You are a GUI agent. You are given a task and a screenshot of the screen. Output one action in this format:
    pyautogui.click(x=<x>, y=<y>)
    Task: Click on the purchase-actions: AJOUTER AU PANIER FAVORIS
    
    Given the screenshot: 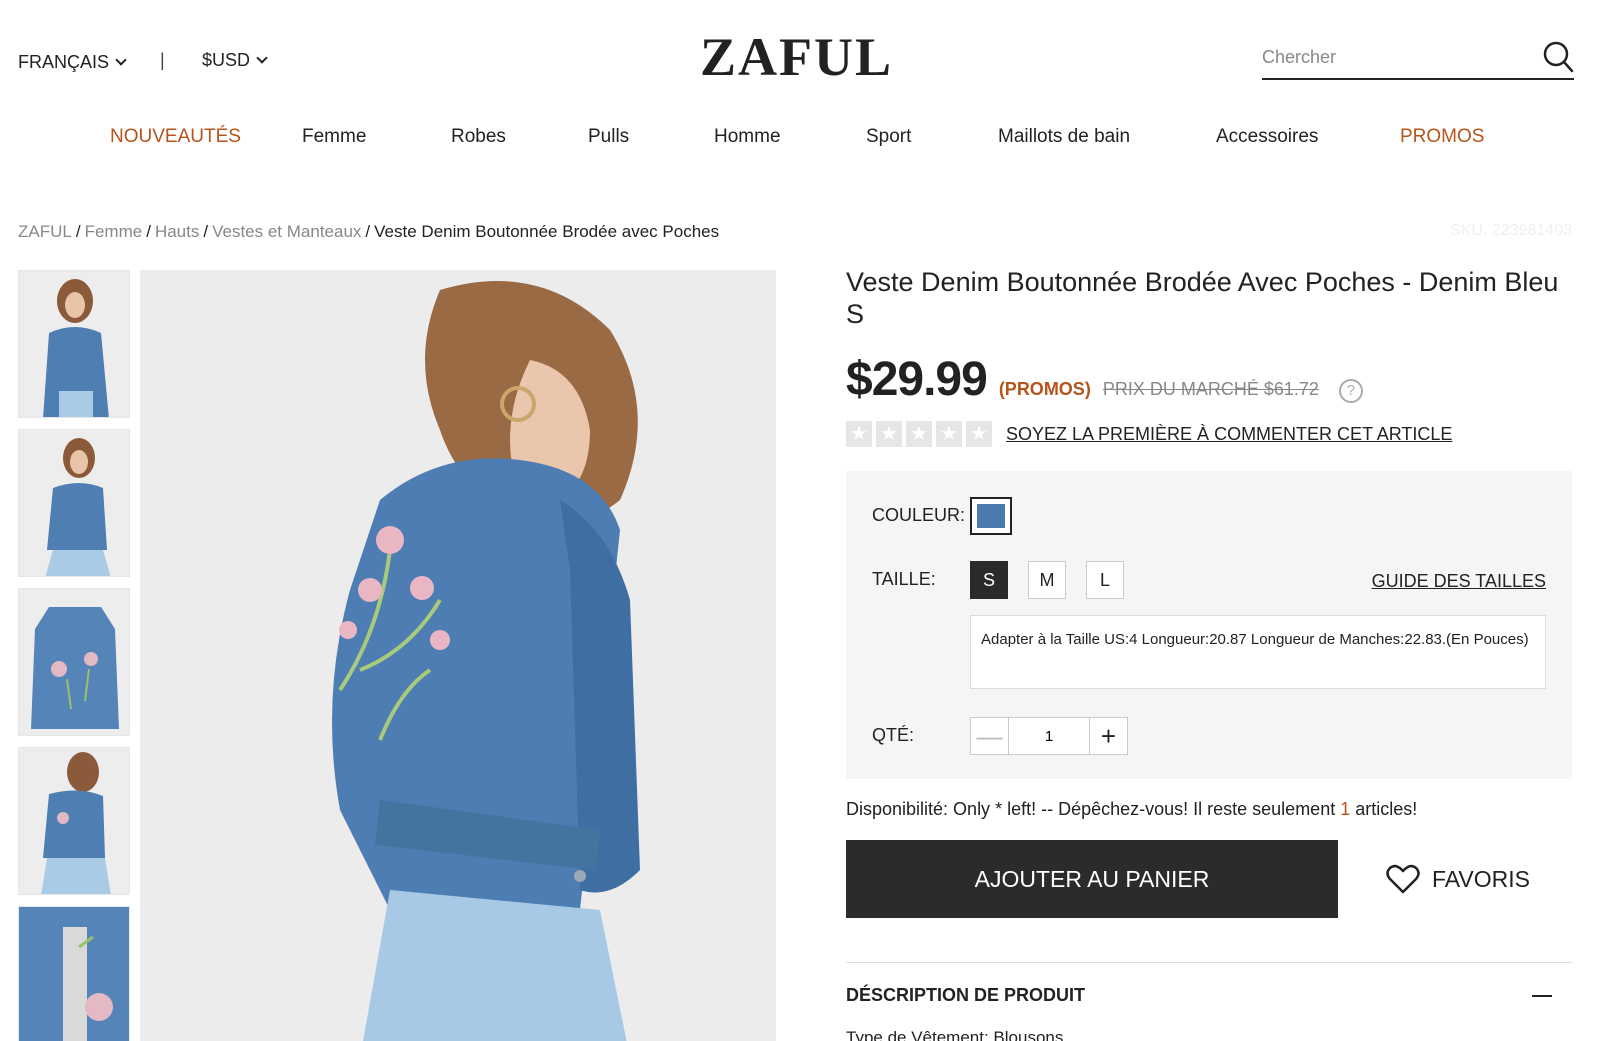 What is the action you would take?
    pyautogui.click(x=1209, y=879)
    